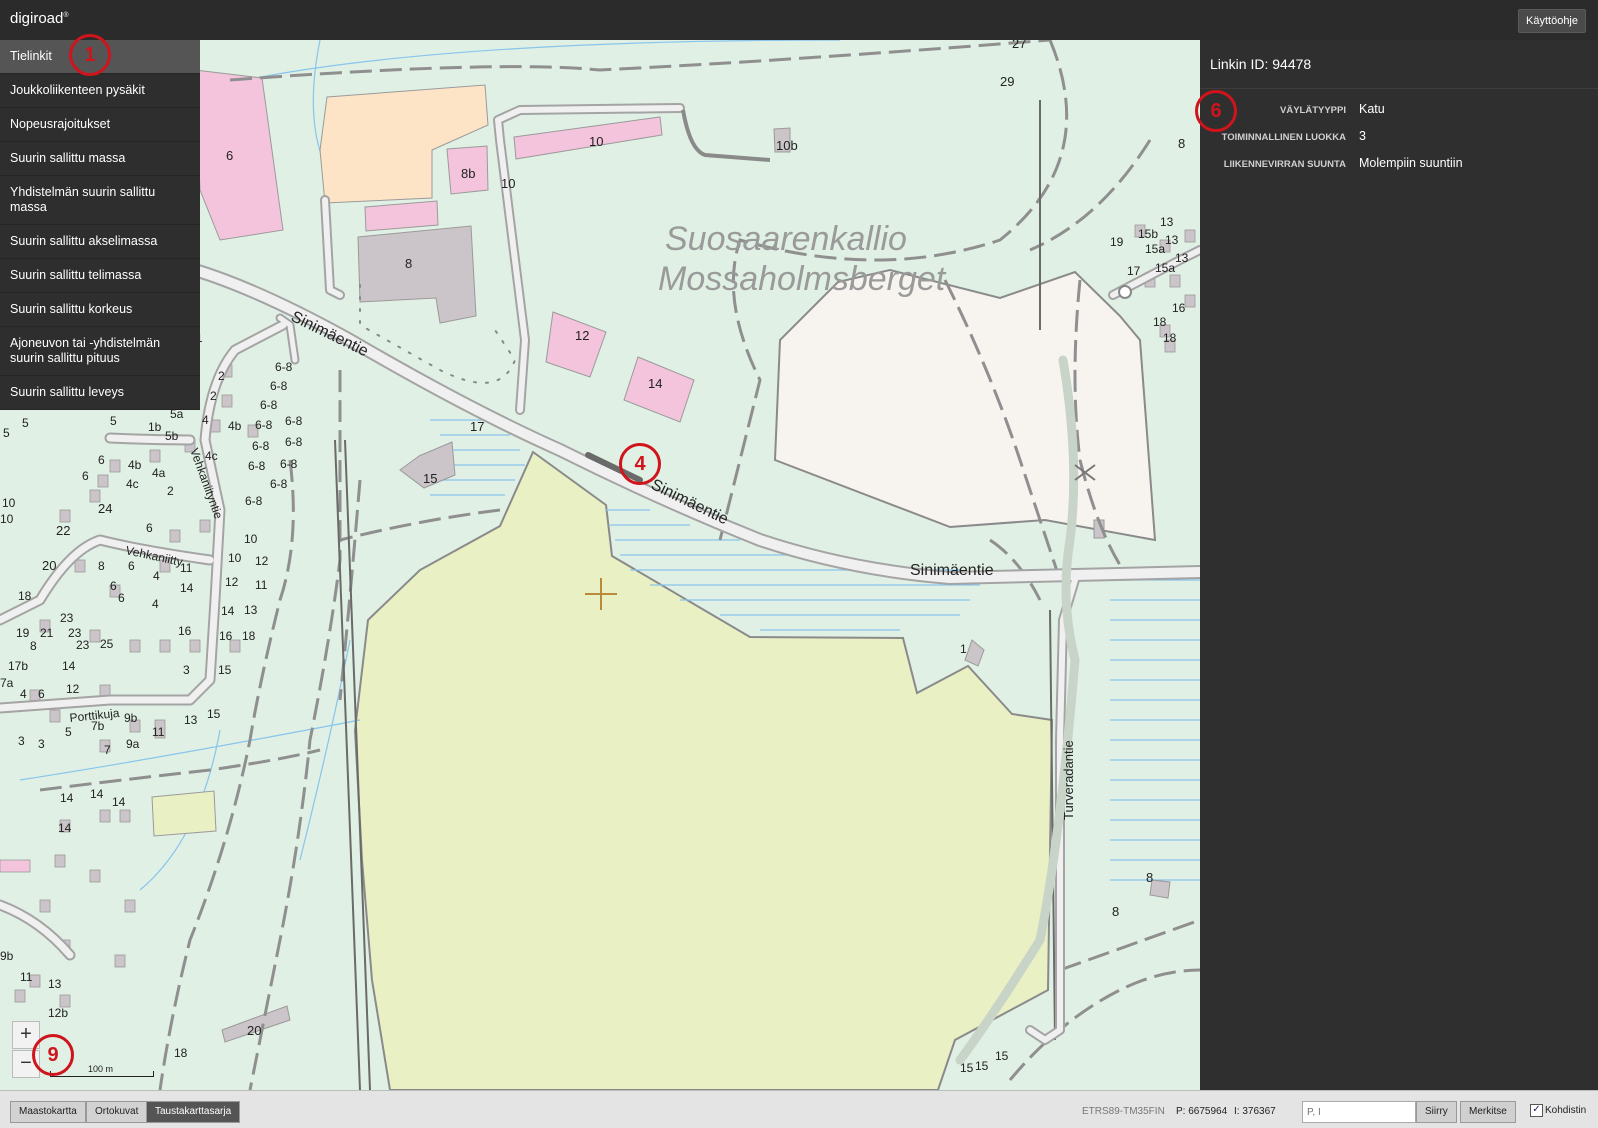  What do you see at coordinates (1399, 139) in the screenshot?
I see `property-row-toiminnallinen-luokka: TOIMINNALLINEN LUOKKA 3` at bounding box center [1399, 139].